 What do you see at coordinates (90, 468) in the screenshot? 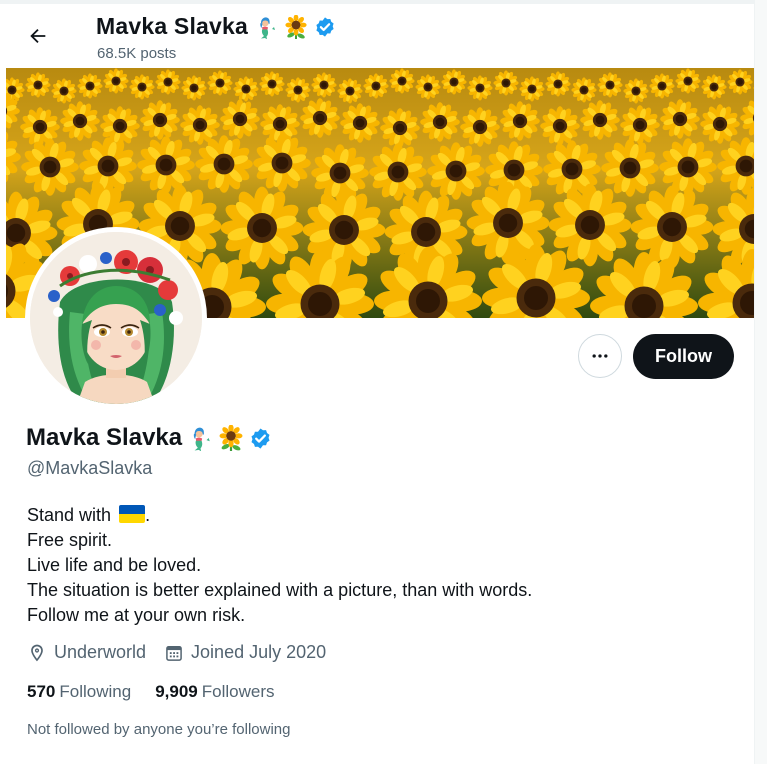
I see `profile-handle: @MavkaSlavka` at bounding box center [90, 468].